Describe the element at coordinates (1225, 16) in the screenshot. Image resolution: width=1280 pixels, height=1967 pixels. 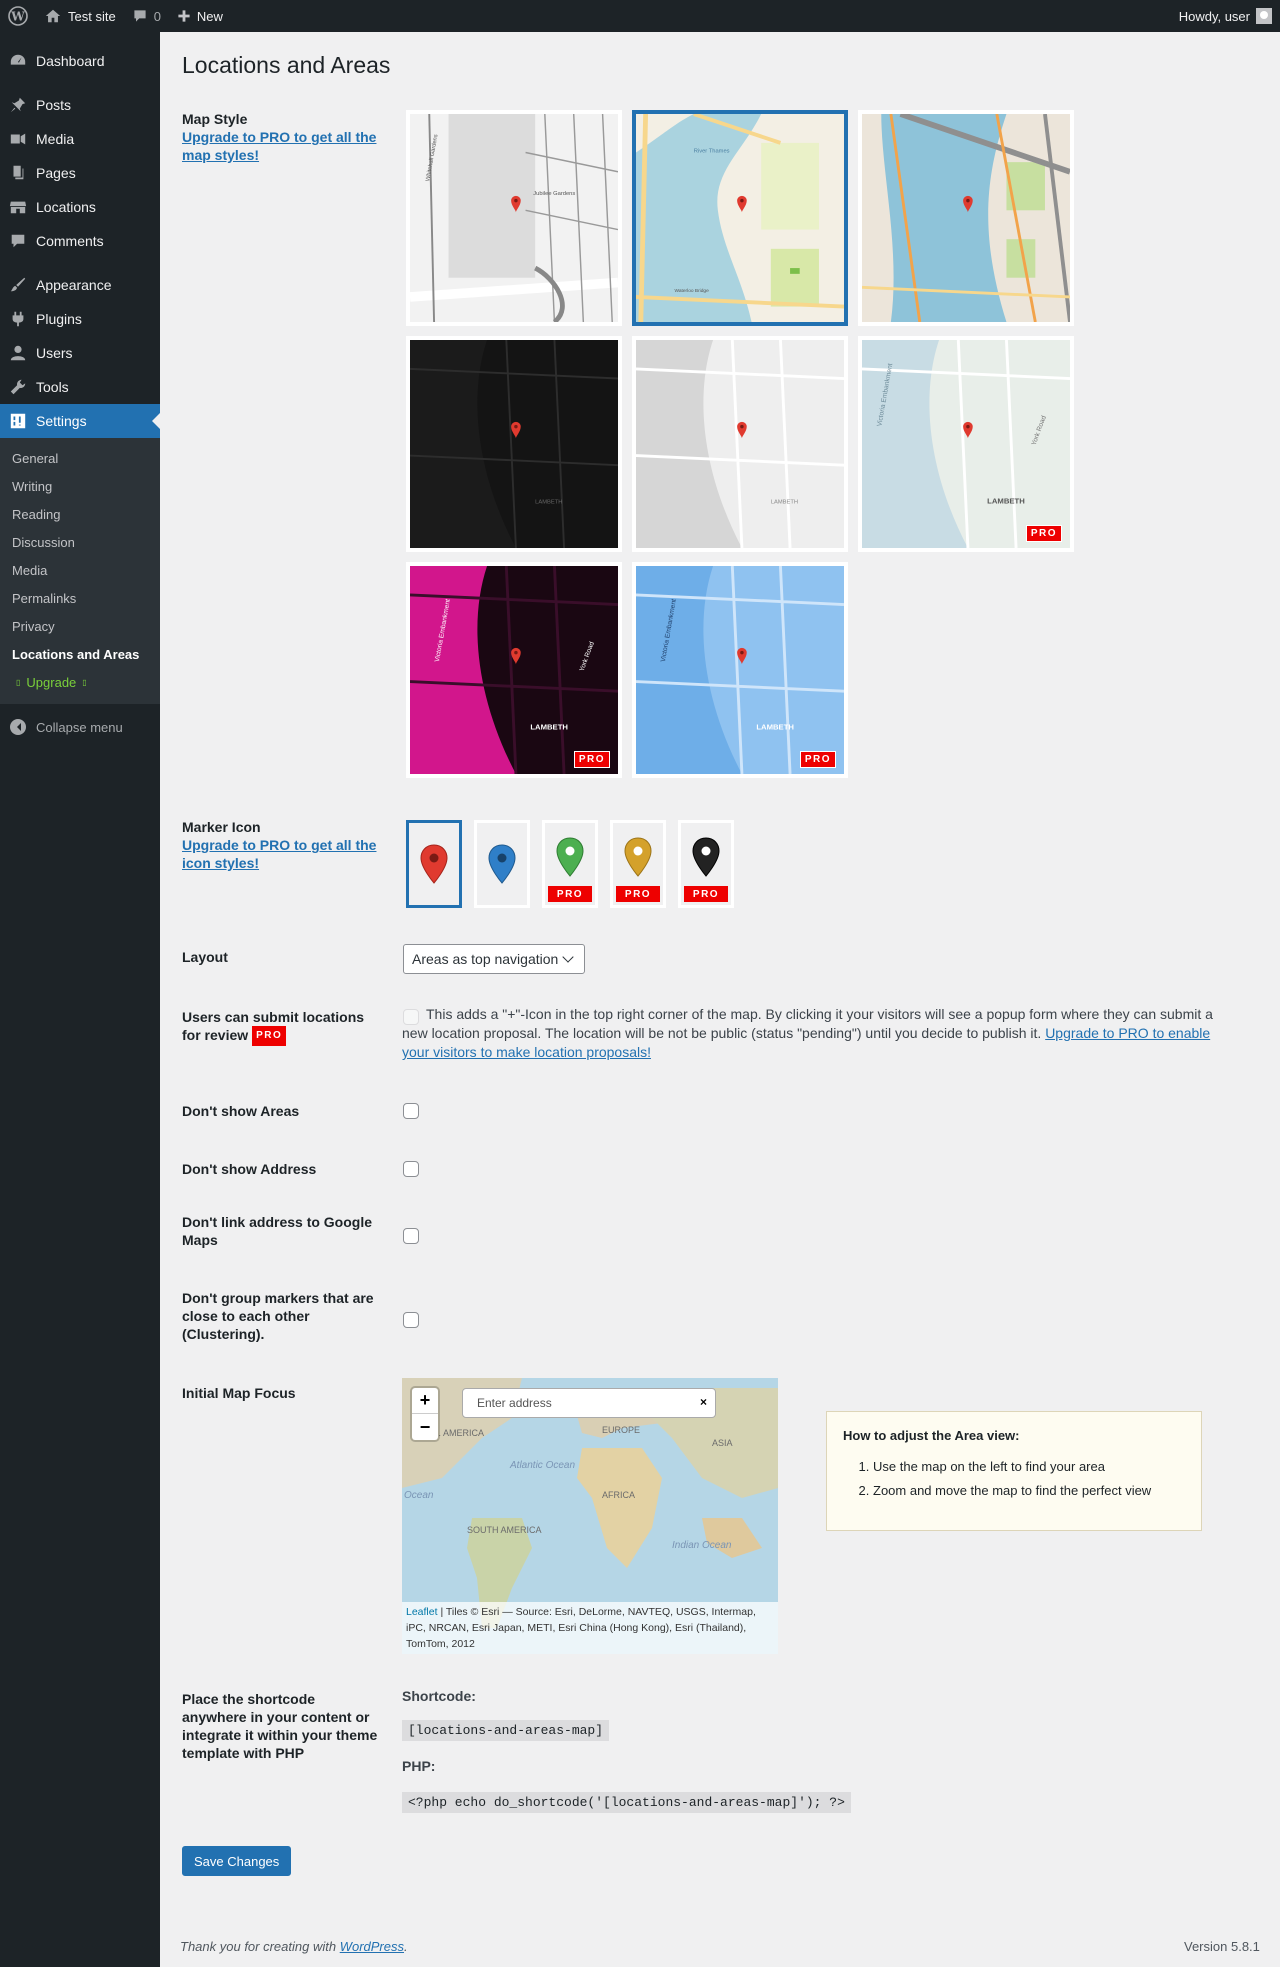
I see `my-account-link: Howdy, user` at that location.